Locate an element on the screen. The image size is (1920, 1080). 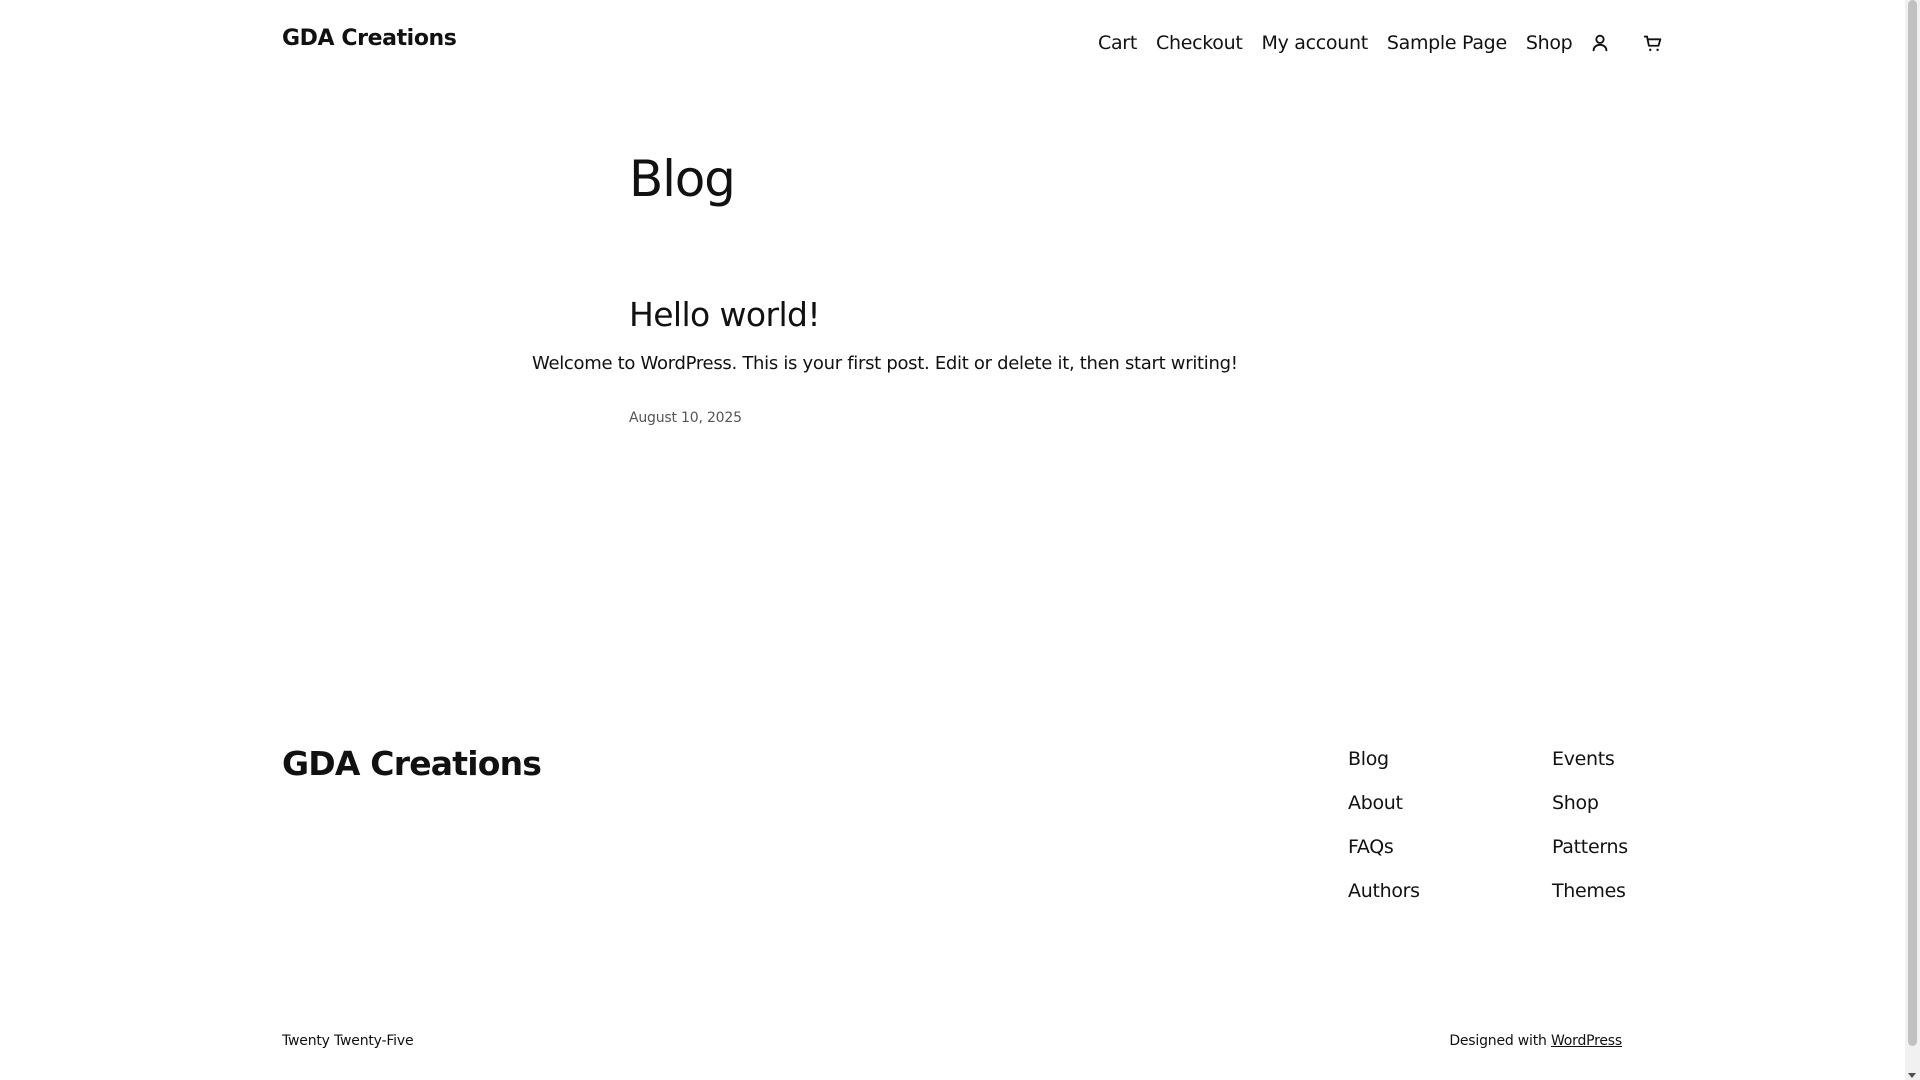
footer-link-patterns: Patterns is located at coordinates (1590, 847).